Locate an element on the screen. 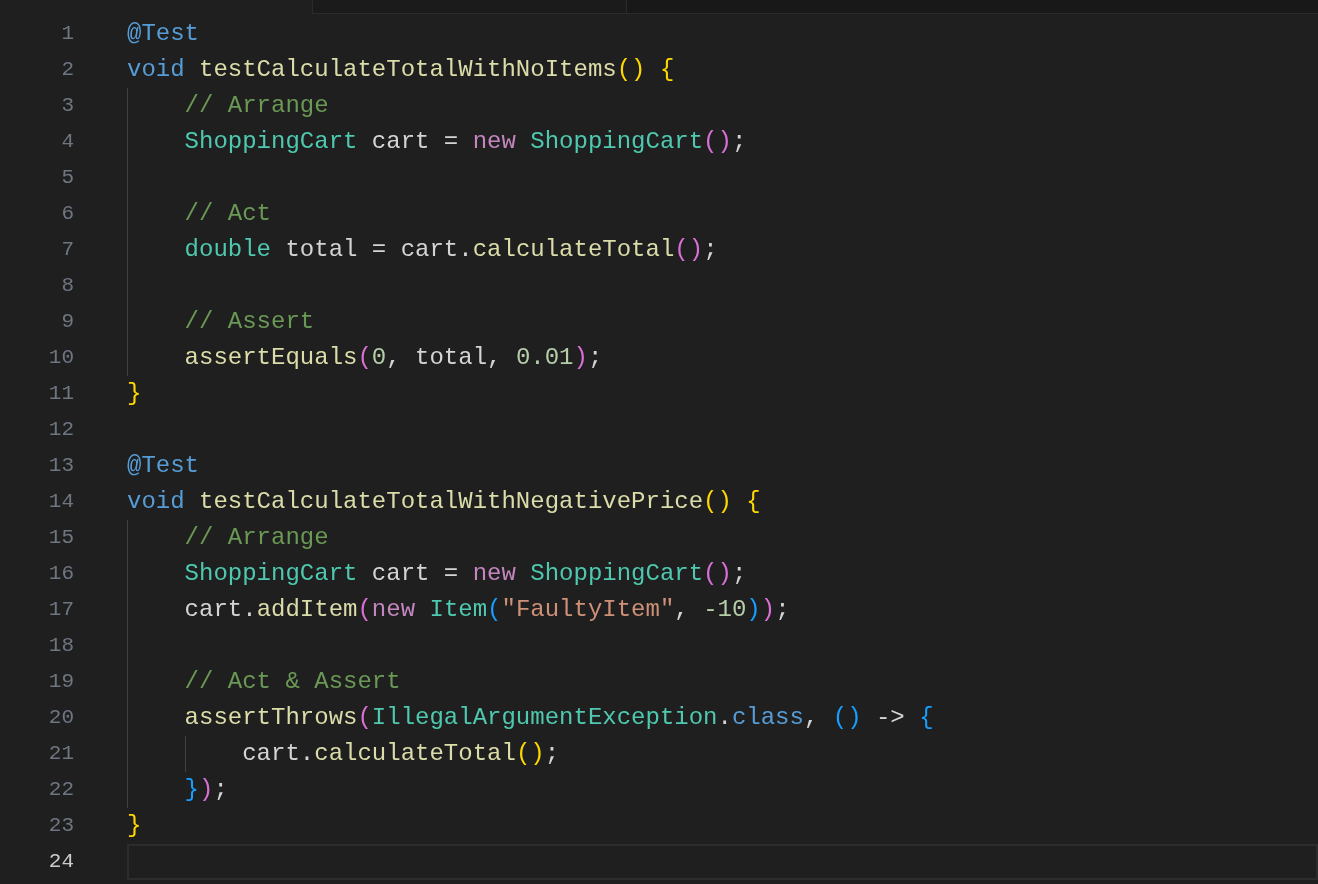  code-line: cart.addItem(new Item("FaultyItem", -10)); is located at coordinates (486, 609).